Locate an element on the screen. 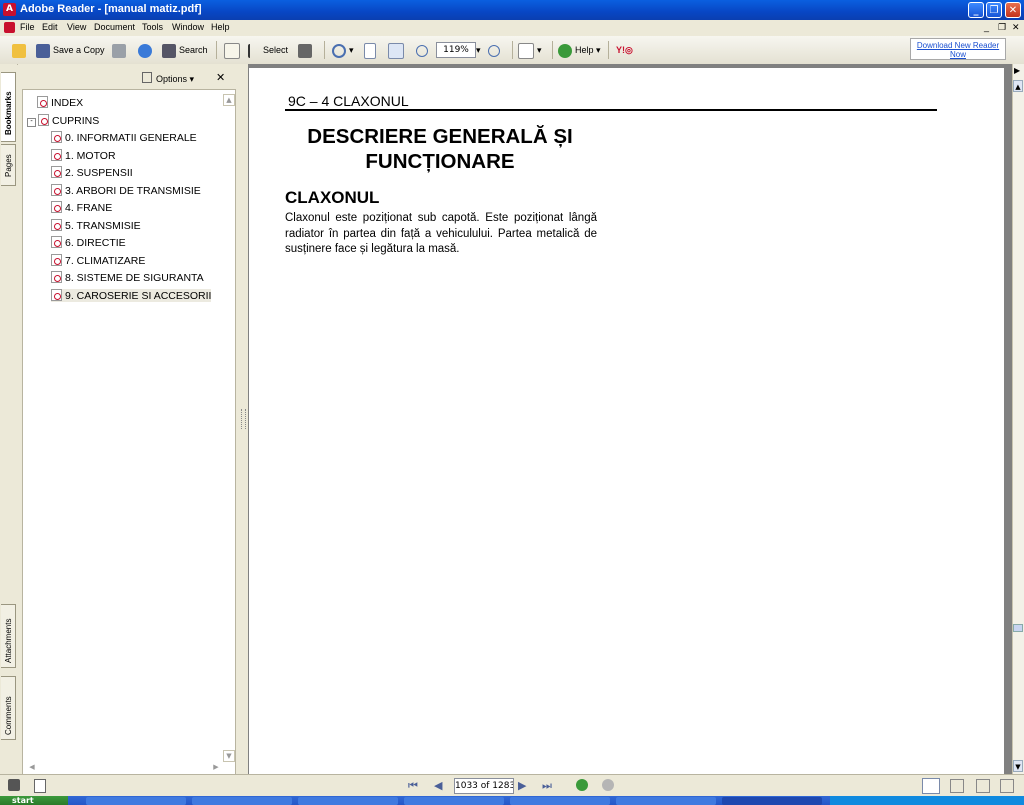  page-layout-icon is located at coordinates (40, 786).